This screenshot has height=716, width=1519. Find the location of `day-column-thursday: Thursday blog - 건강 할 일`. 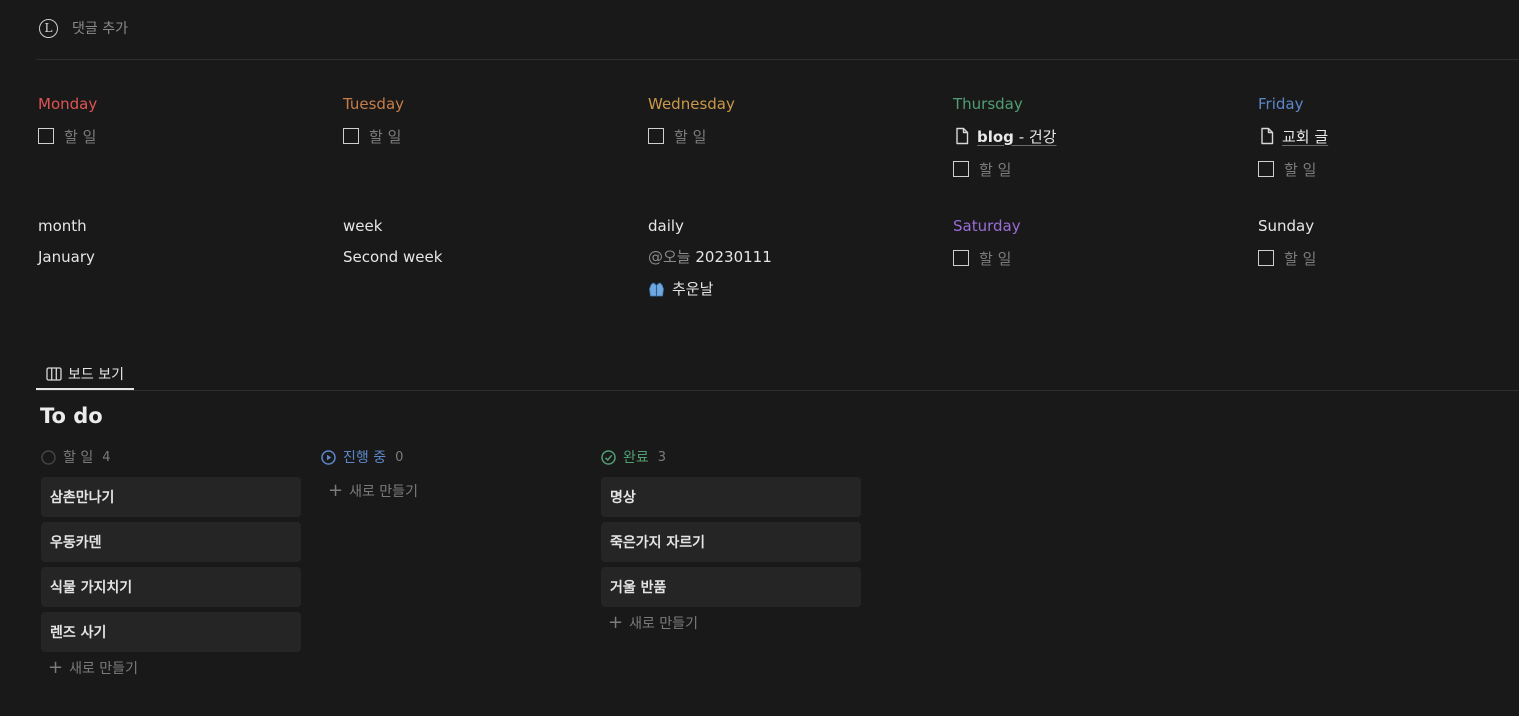

day-column-thursday: Thursday blog - 건강 할 일 is located at coordinates (1098, 137).